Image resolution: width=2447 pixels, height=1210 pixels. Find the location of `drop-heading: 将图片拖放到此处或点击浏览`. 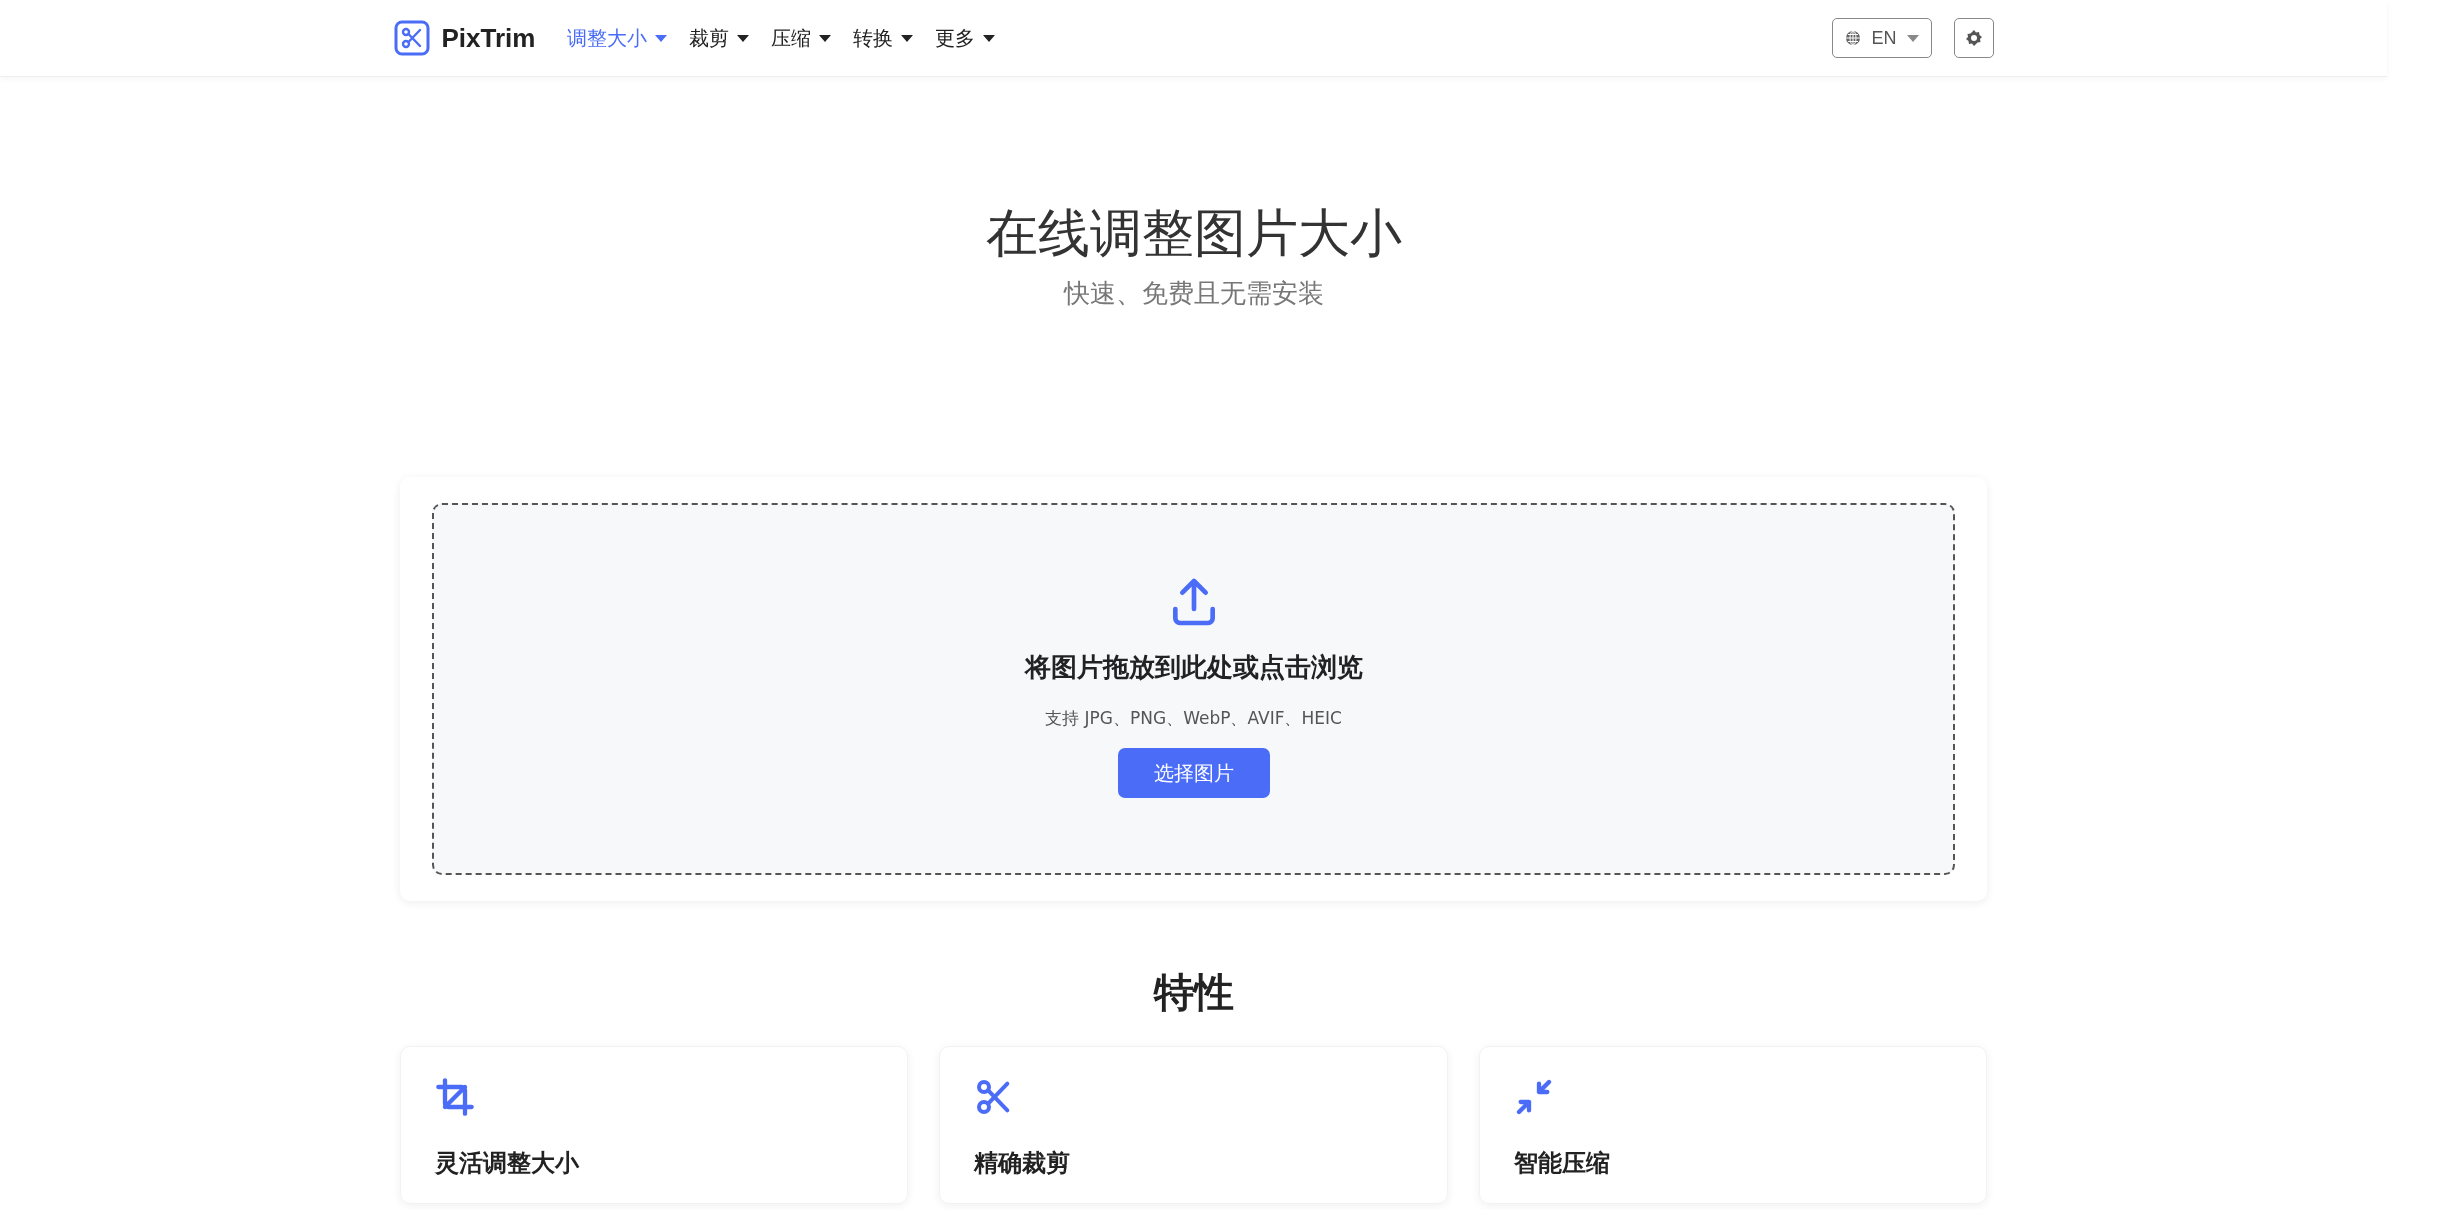

drop-heading: 将图片拖放到此处或点击浏览 is located at coordinates (1193, 668).